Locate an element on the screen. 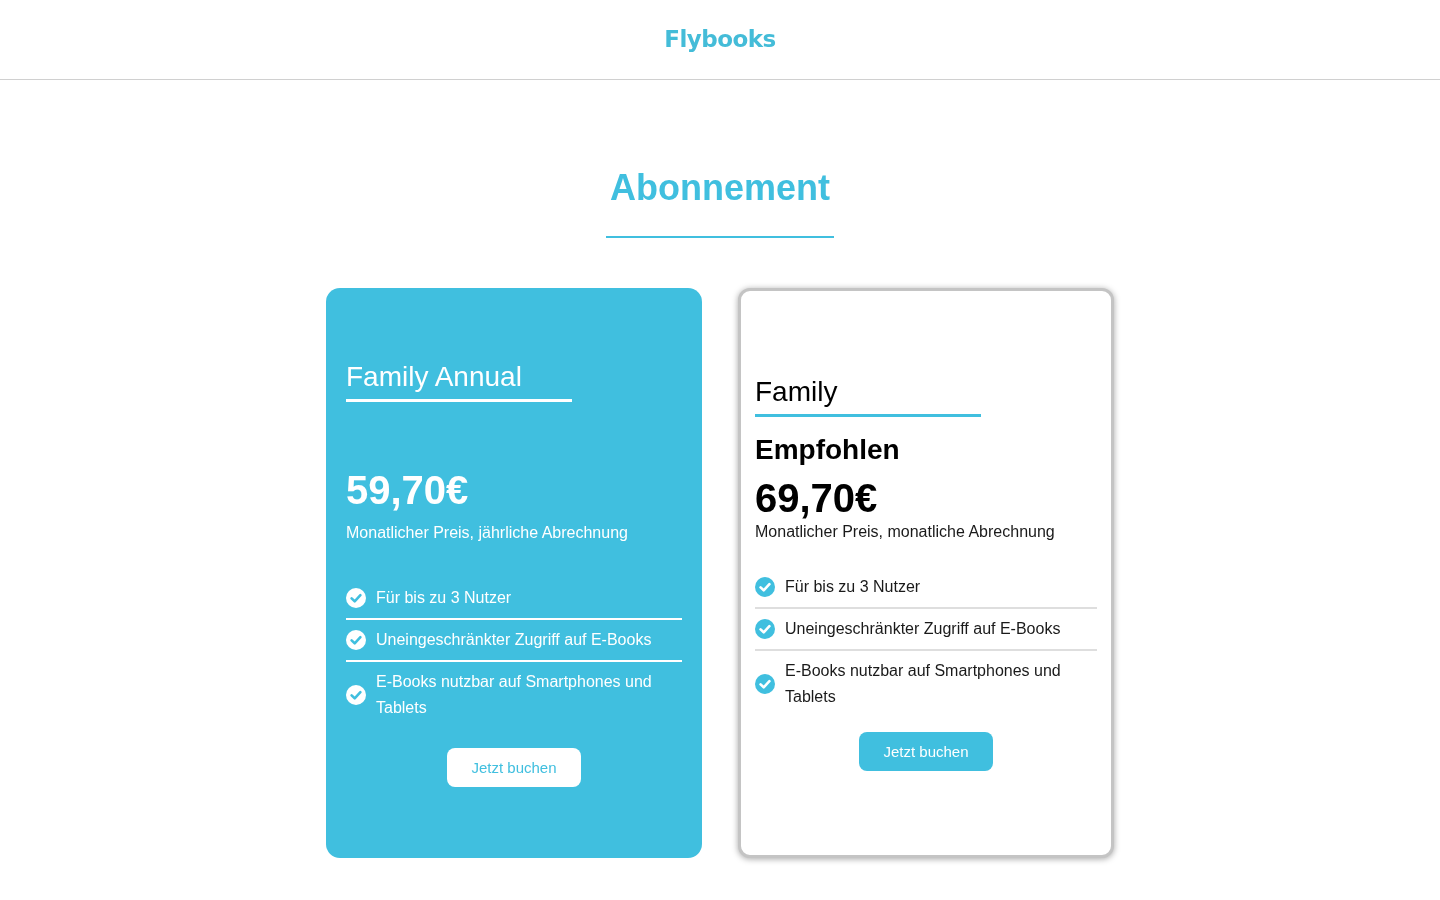 The image size is (1440, 900). recommended-label: Empfohlen is located at coordinates (827, 450).